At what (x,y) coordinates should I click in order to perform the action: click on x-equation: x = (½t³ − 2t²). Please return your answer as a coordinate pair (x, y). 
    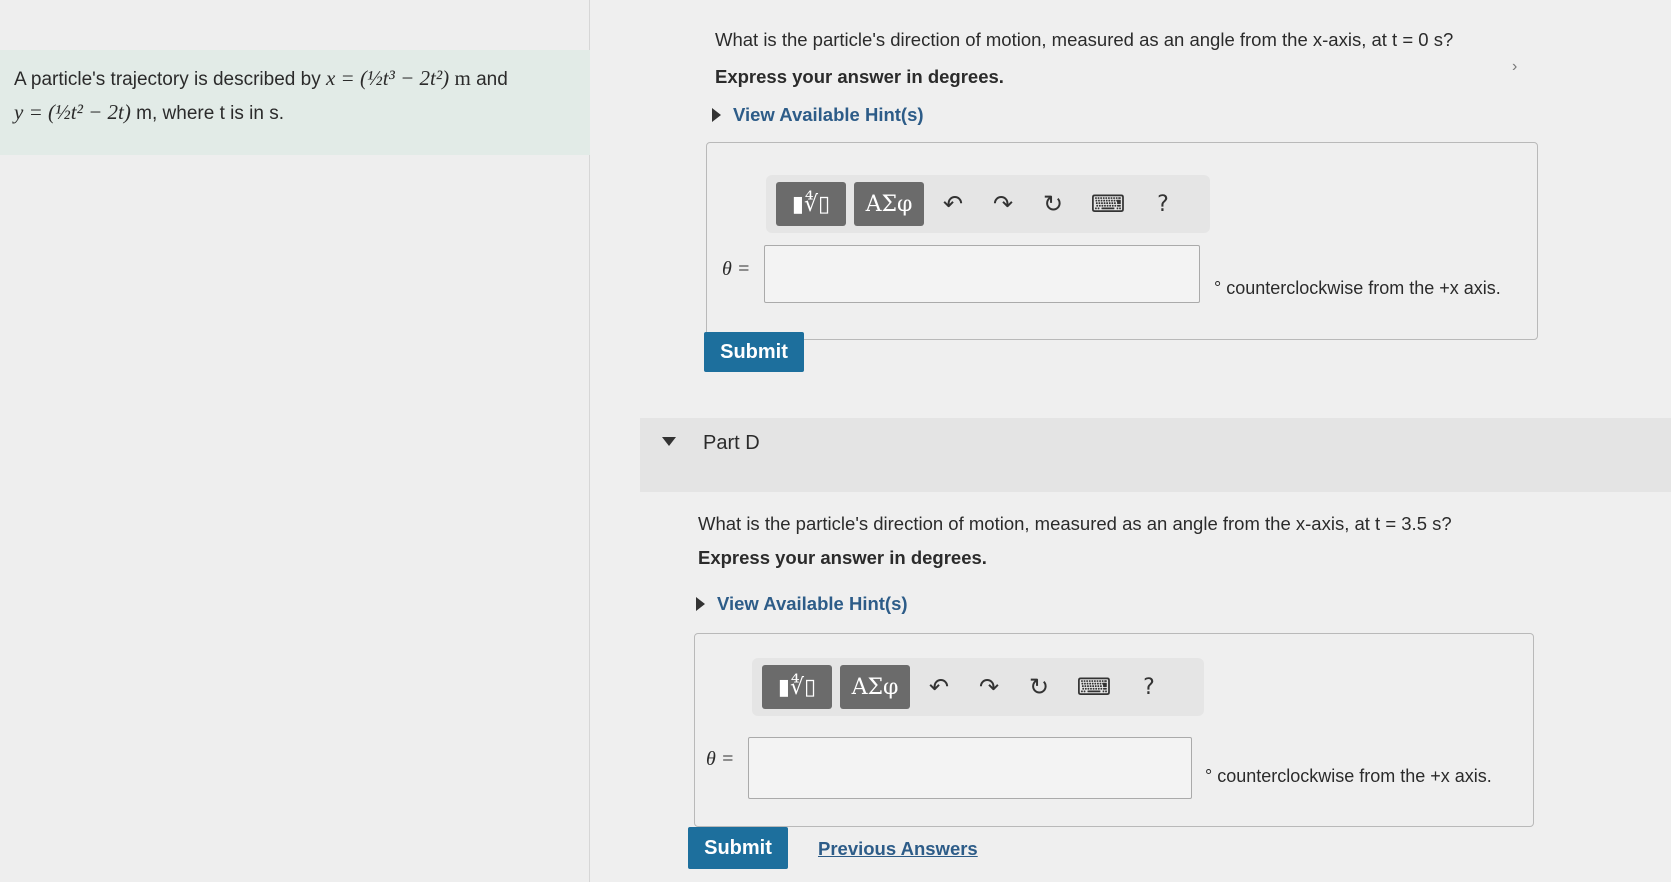
    Looking at the image, I should click on (387, 78).